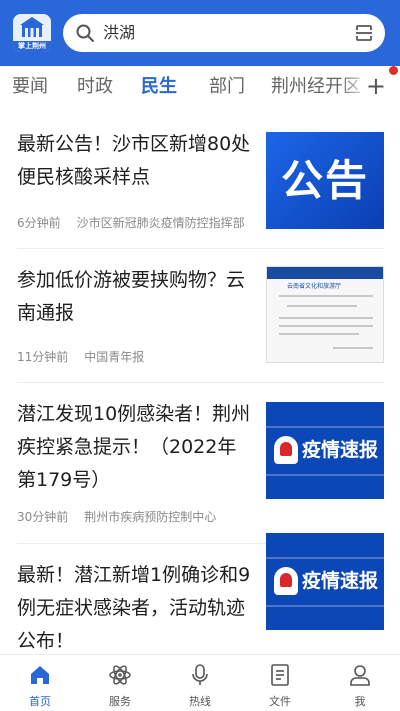  Describe the element at coordinates (30, 87) in the screenshot. I see `tab-yaowen: 要闻` at that location.